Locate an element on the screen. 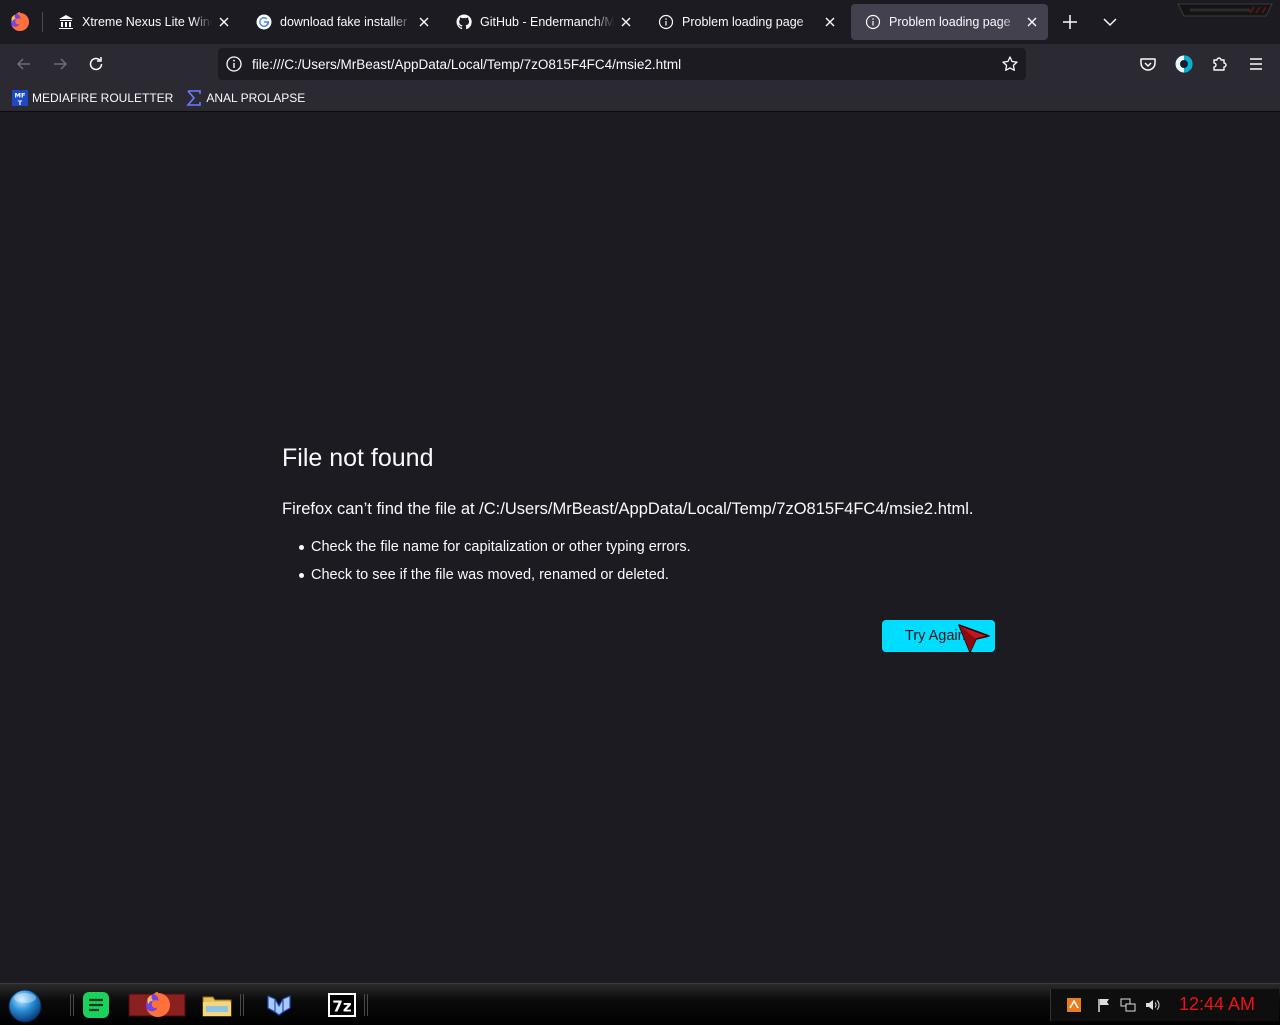  account-extension-icon is located at coordinates (1184, 64).